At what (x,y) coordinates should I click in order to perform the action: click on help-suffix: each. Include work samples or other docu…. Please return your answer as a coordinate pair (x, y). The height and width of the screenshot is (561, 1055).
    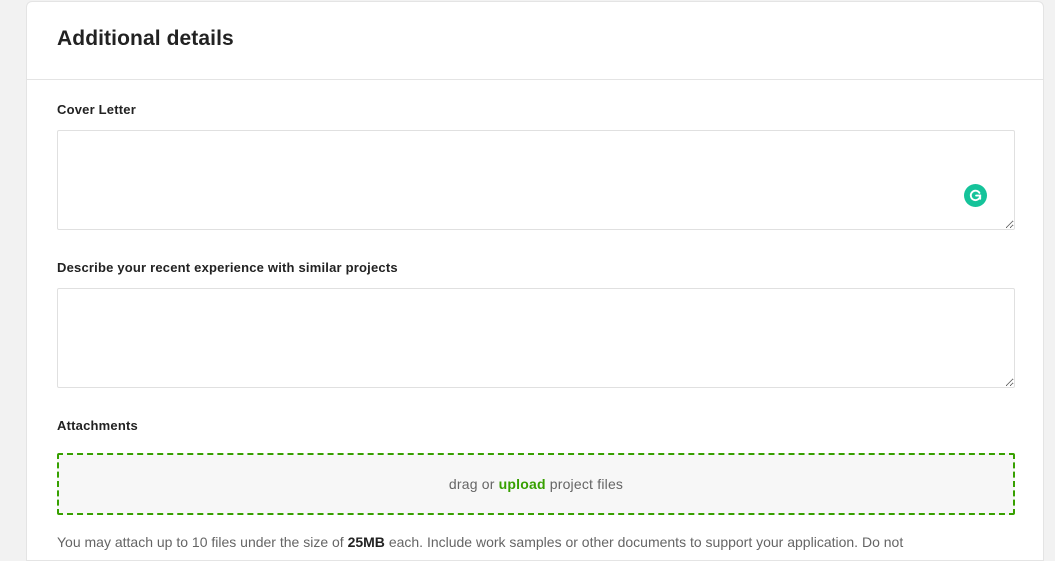
    Looking at the image, I should click on (646, 542).